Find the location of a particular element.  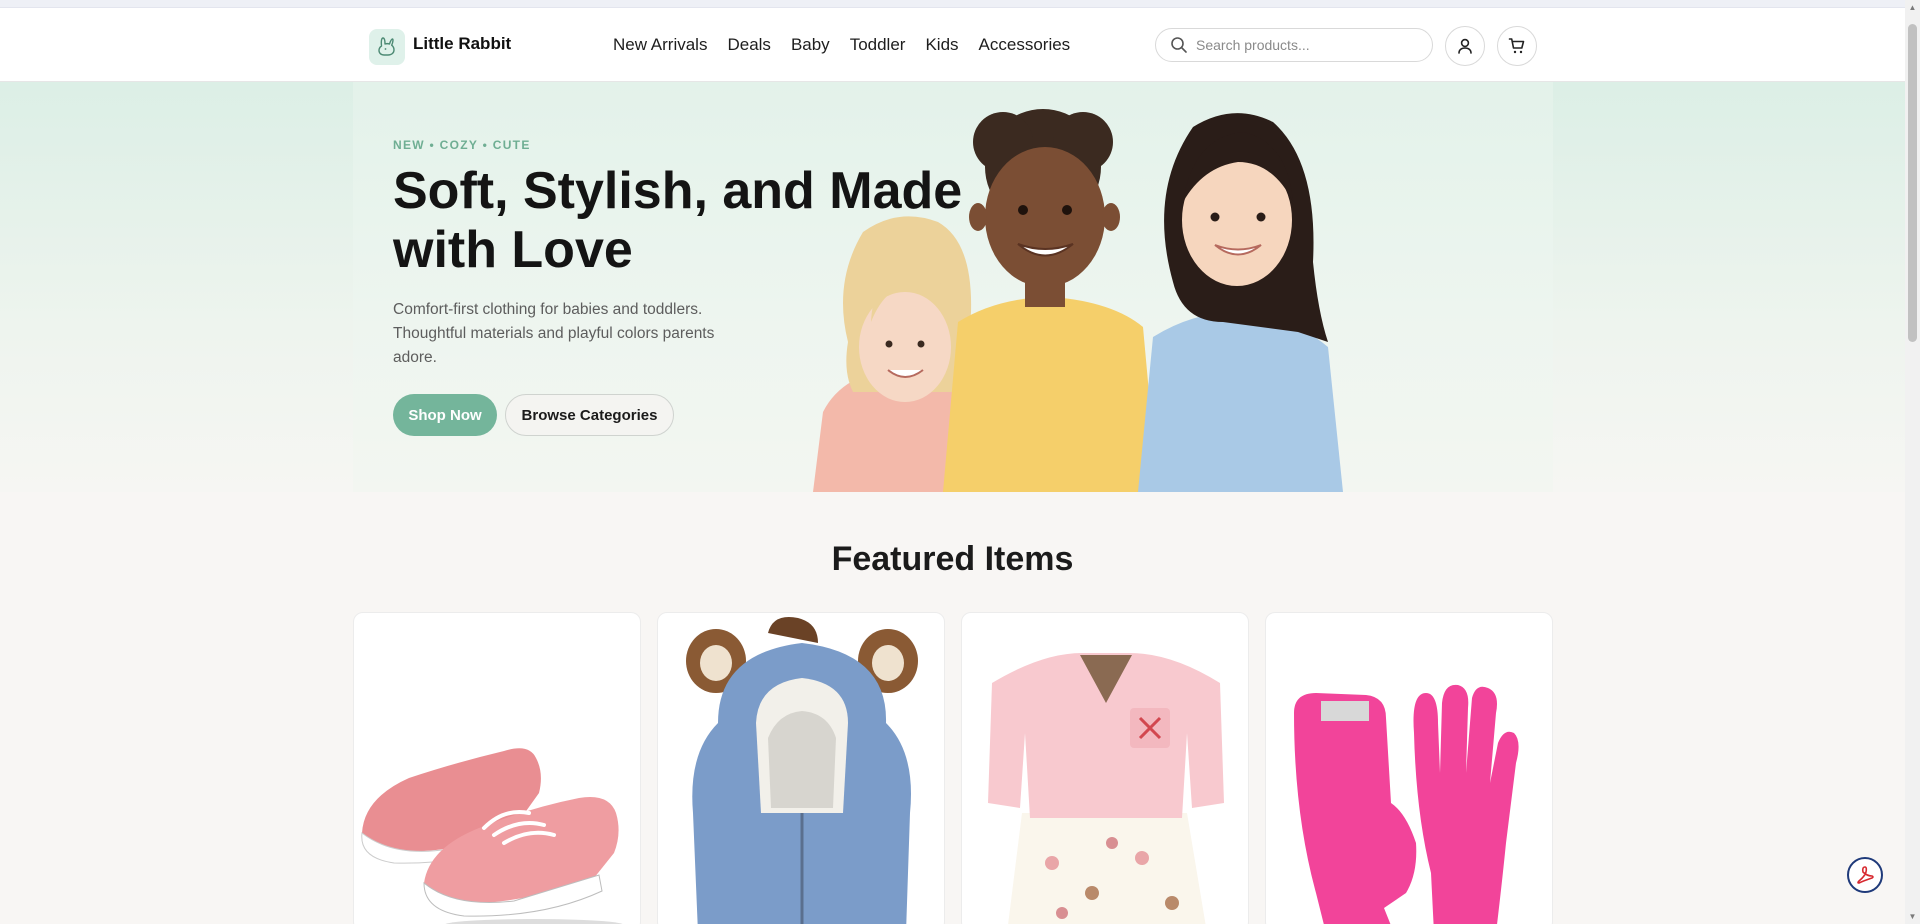

product-image-pink-knit-gloves is located at coordinates (1406, 804).